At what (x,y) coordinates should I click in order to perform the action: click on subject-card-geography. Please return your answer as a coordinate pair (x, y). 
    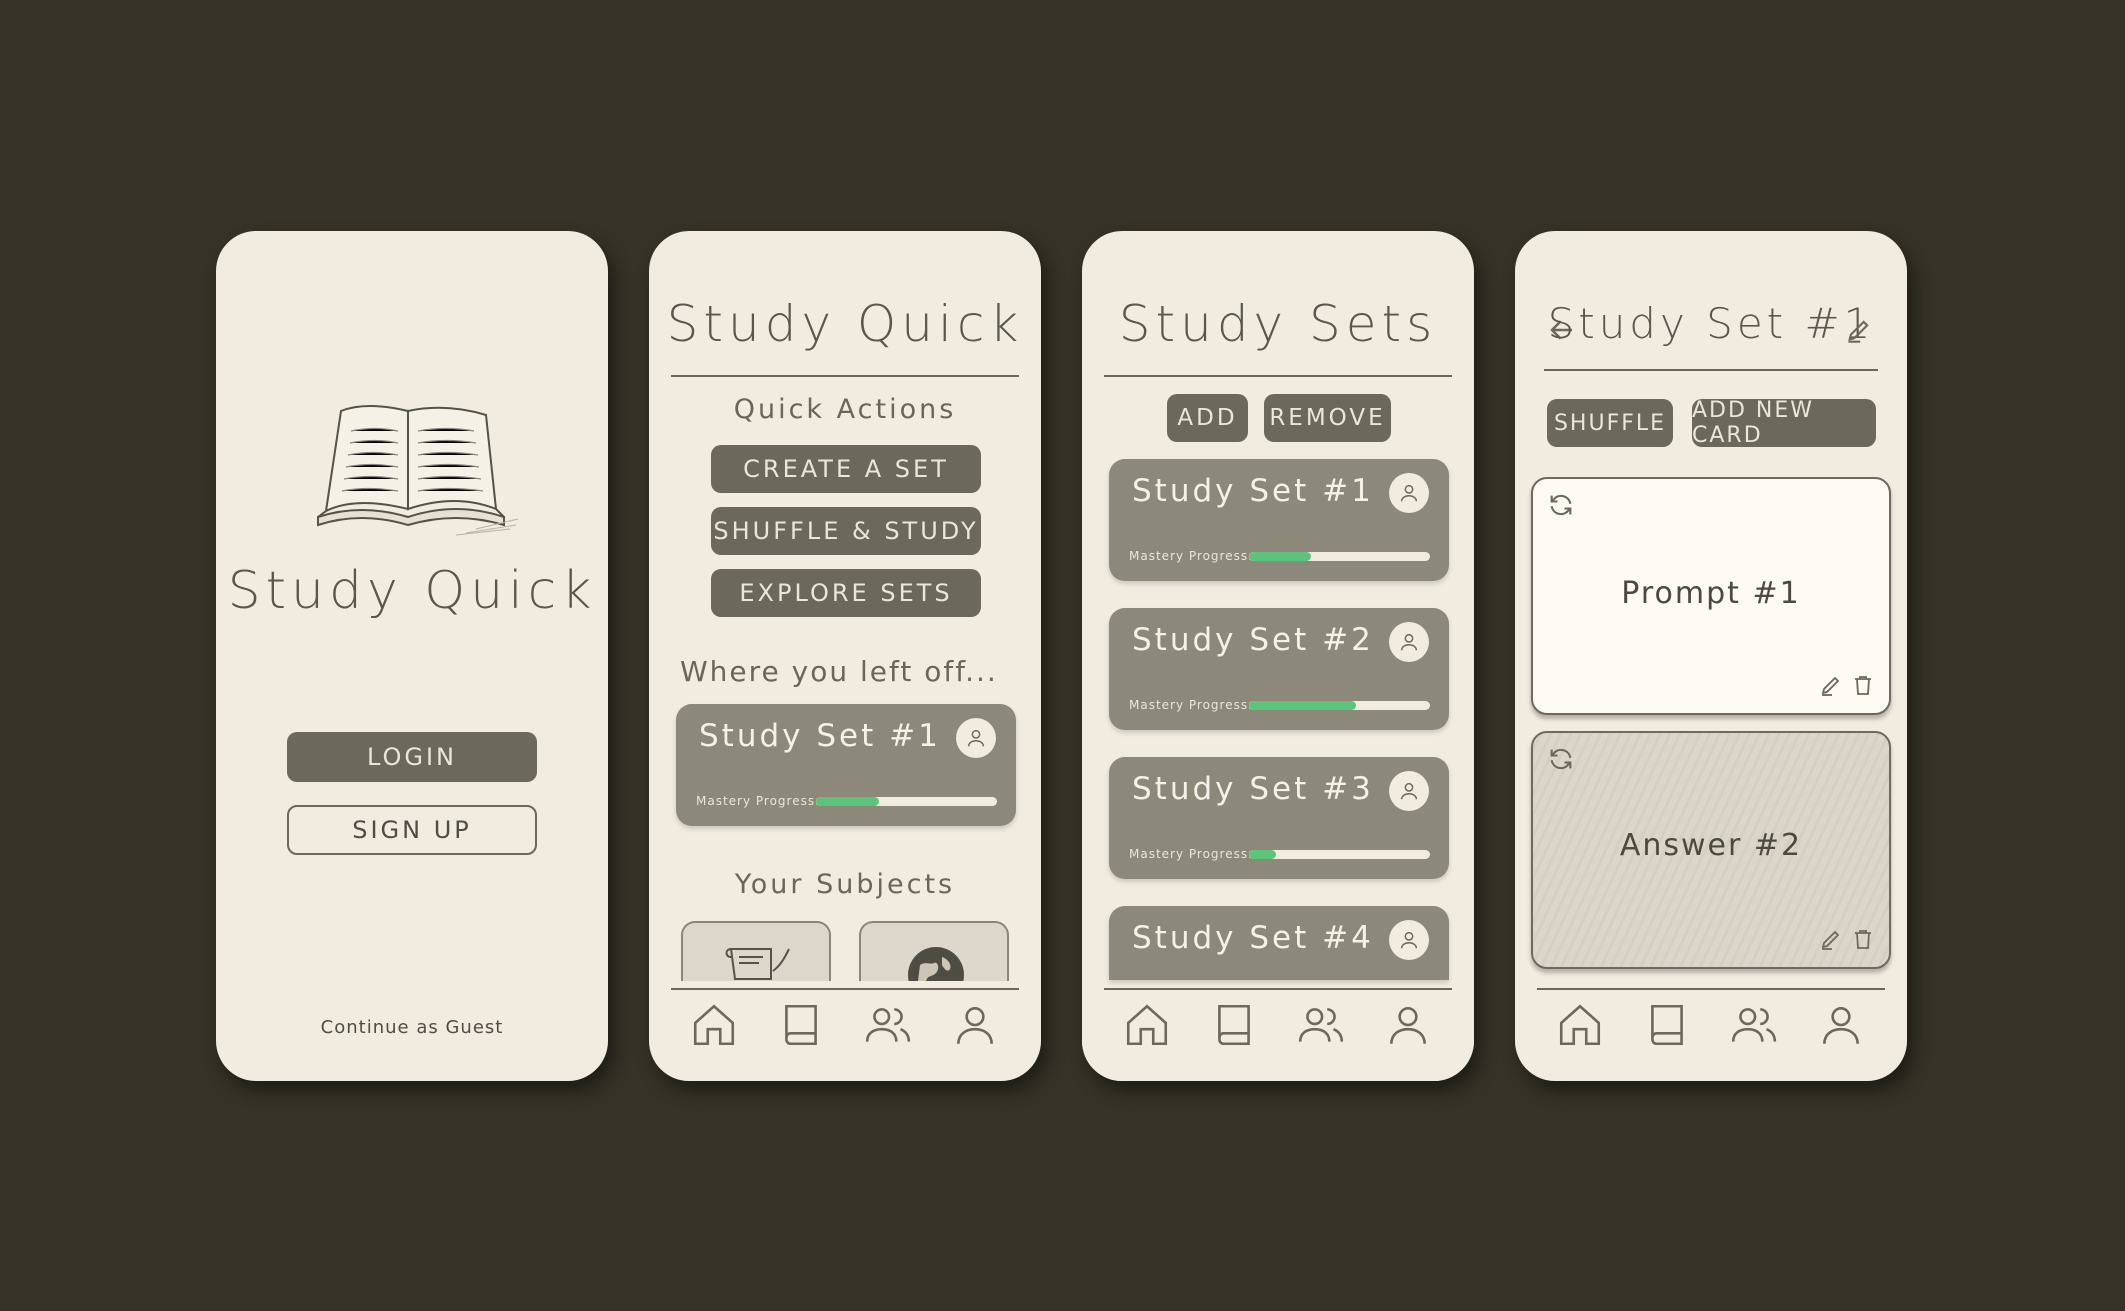
    Looking at the image, I should click on (934, 951).